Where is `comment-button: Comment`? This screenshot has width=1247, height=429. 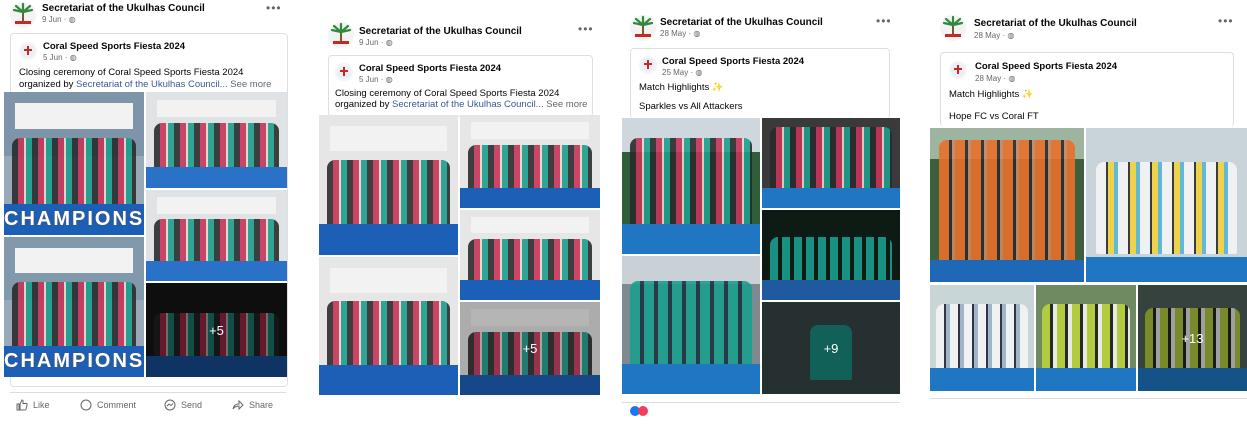
comment-button: Comment is located at coordinates (108, 405).